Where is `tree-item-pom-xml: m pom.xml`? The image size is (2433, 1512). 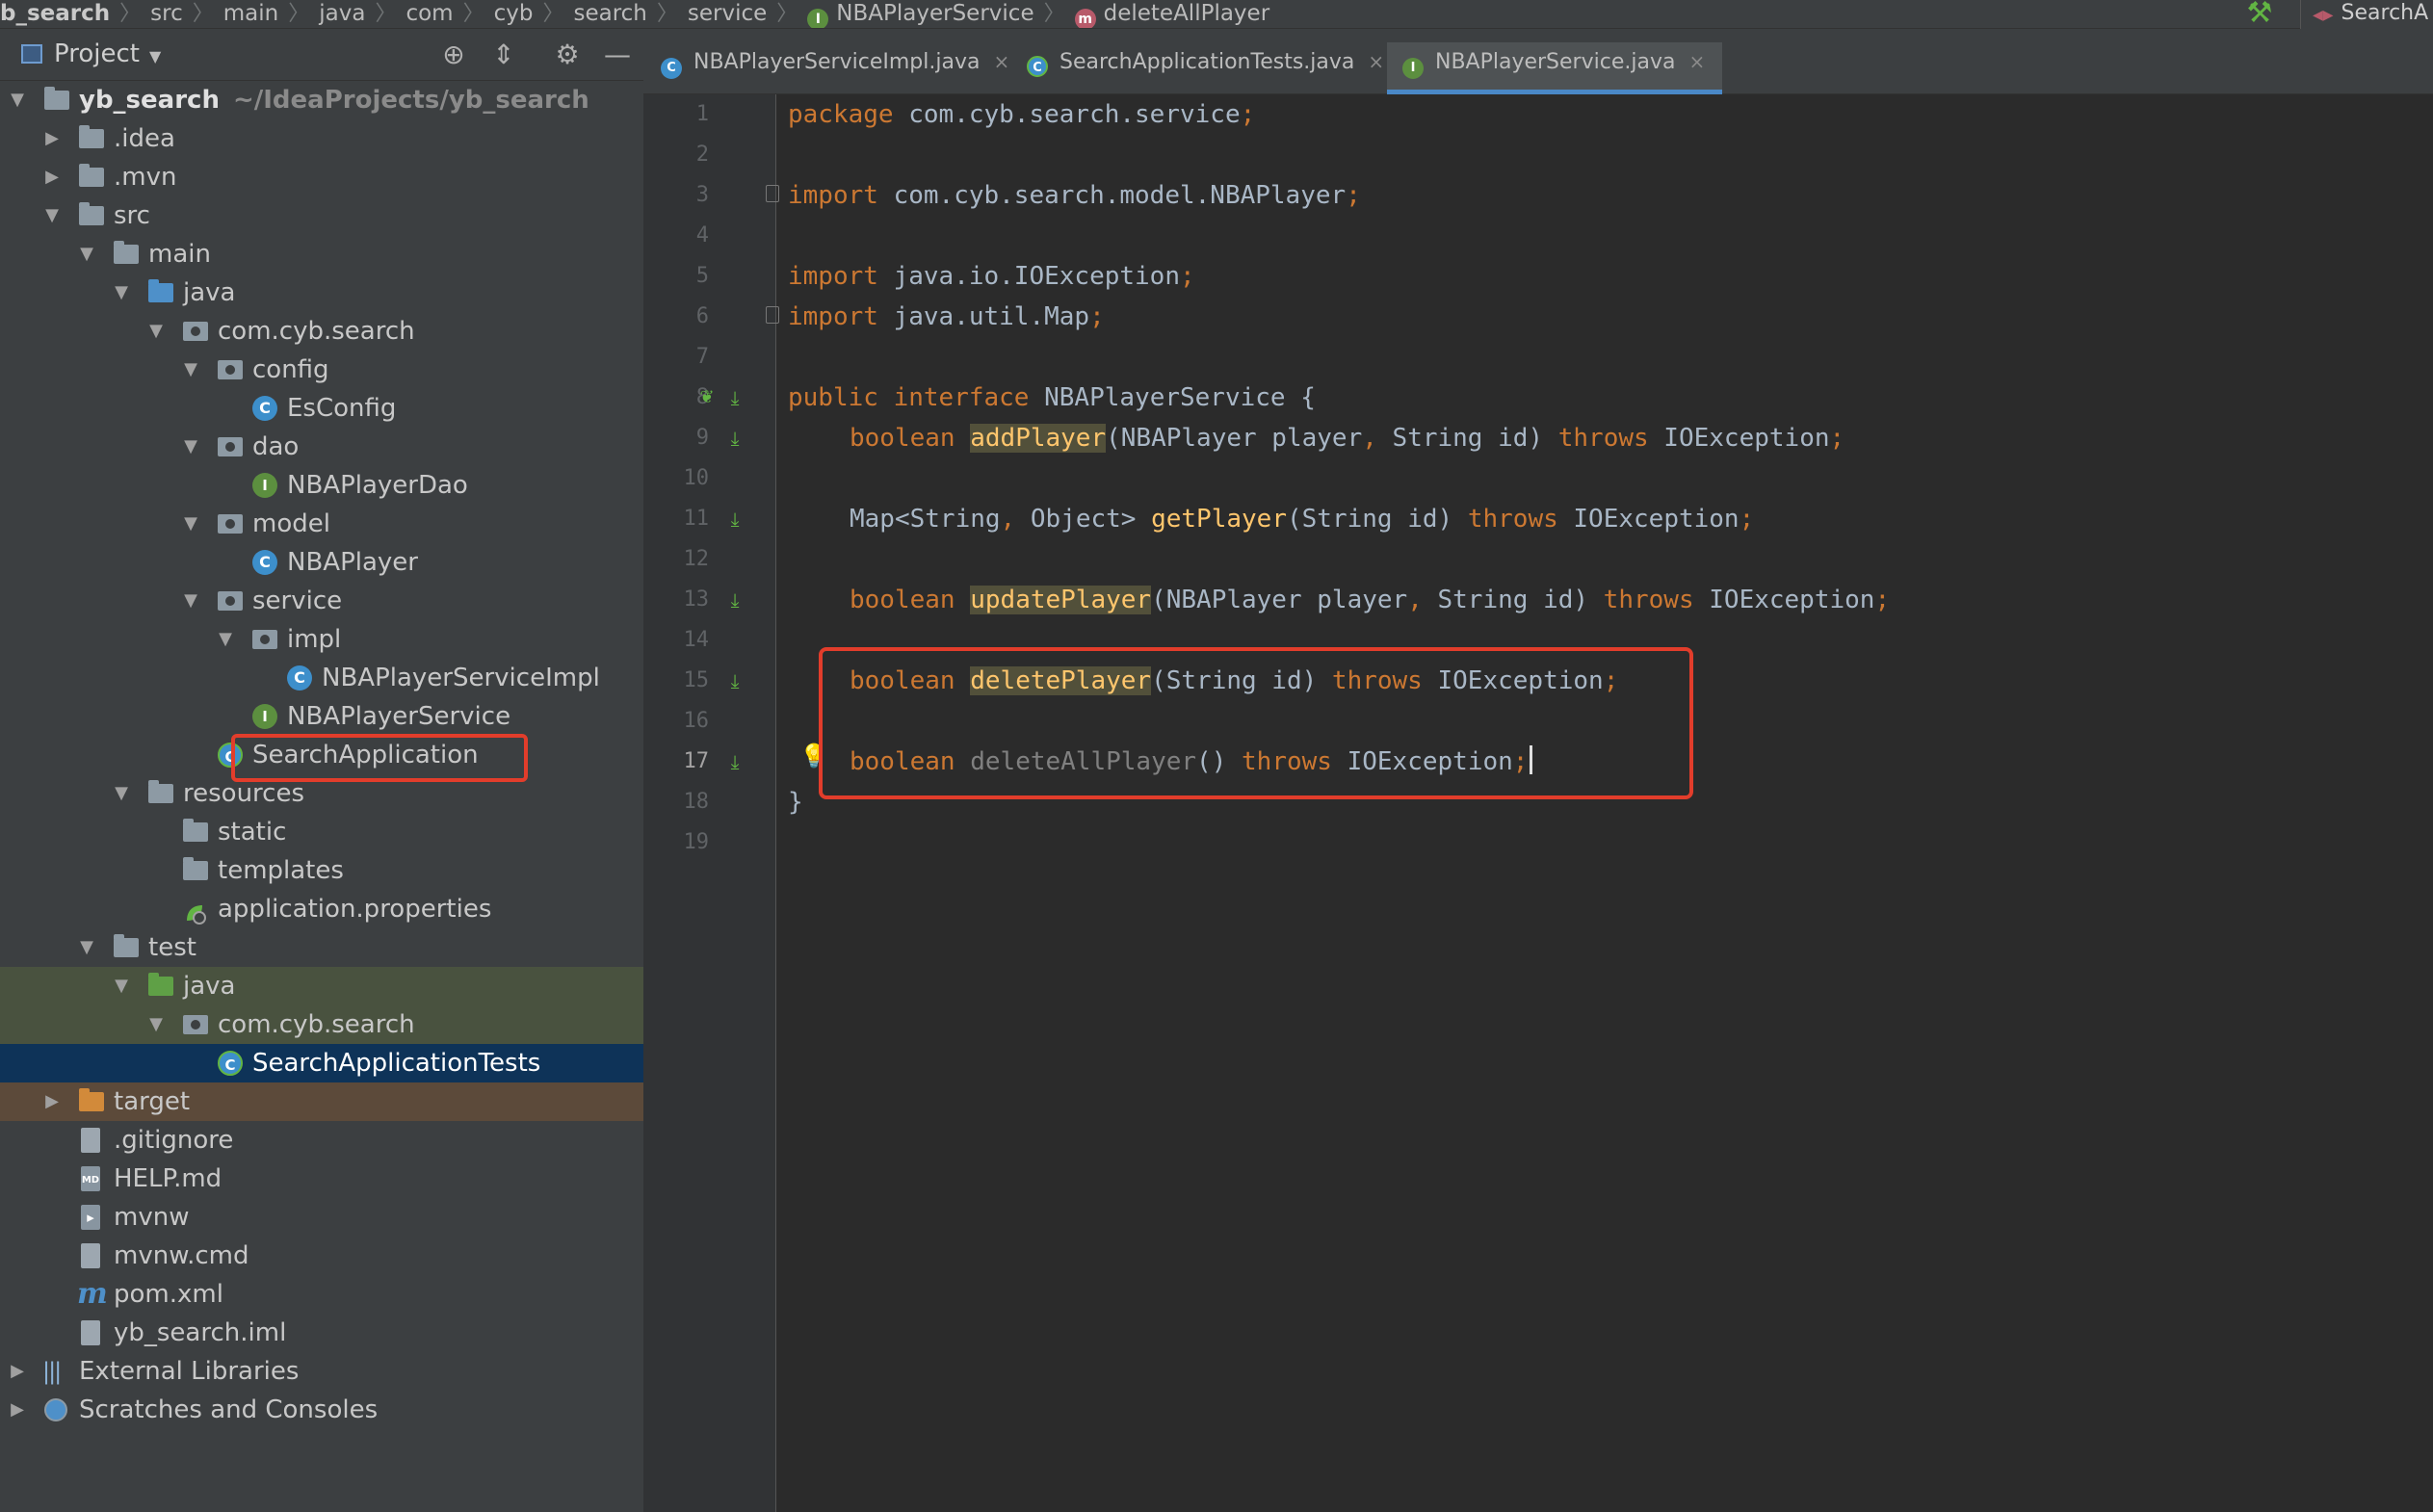
tree-item-pom-xml: m pom.xml is located at coordinates (321, 1294).